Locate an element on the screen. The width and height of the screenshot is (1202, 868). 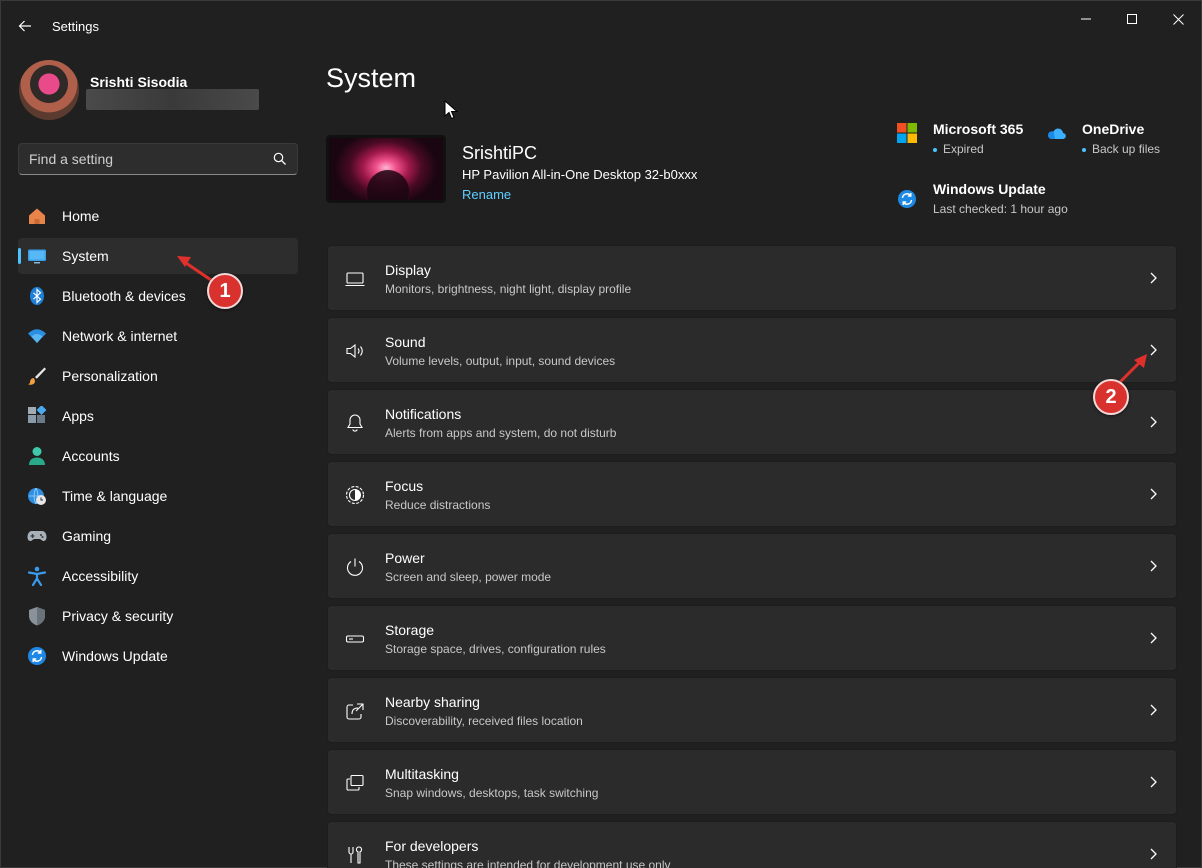
search-box is located at coordinates (158, 159).